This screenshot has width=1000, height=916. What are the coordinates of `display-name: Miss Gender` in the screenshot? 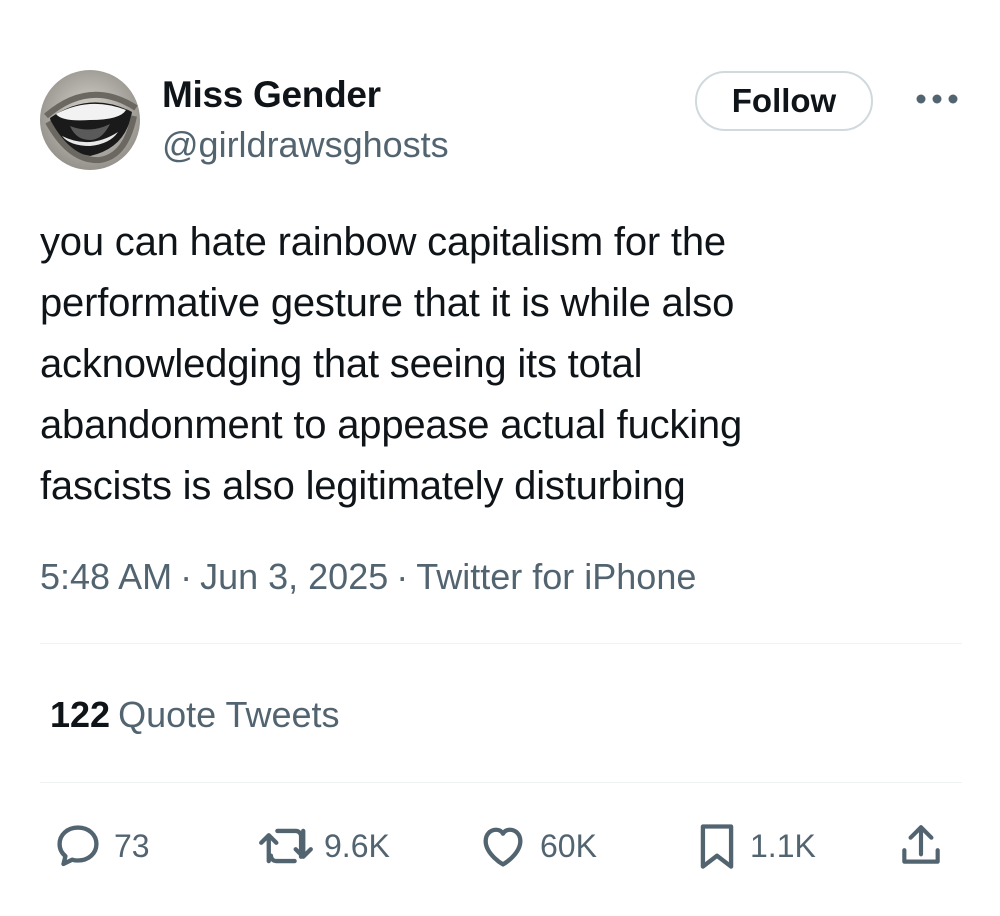 It's located at (271, 95).